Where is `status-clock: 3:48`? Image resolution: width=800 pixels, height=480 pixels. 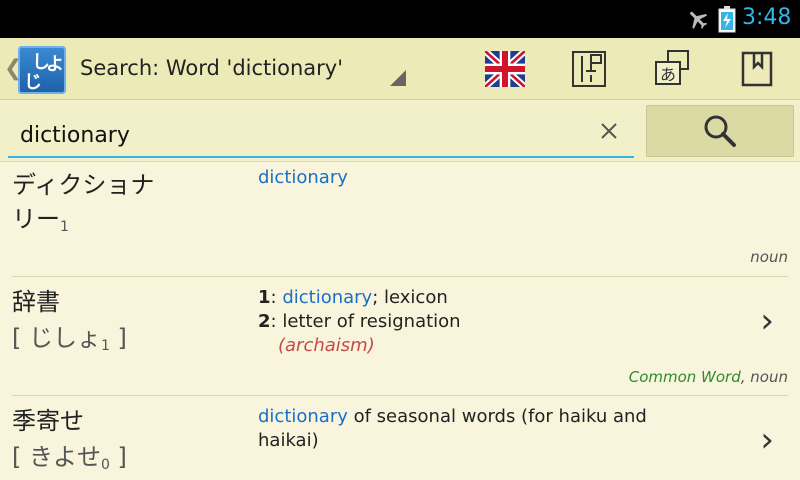 status-clock: 3:48 is located at coordinates (767, 17).